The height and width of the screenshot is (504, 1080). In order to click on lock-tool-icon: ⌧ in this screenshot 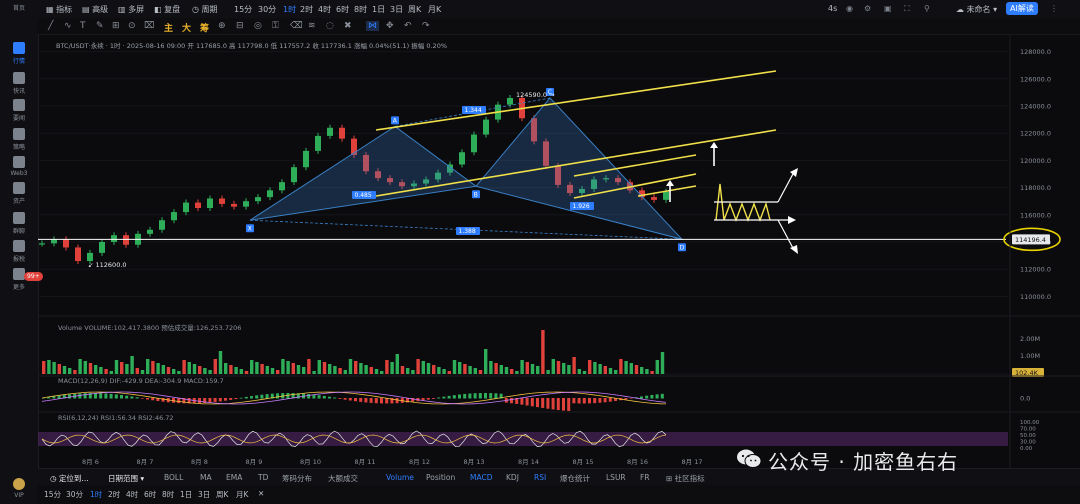, I will do `click(149, 26)`.